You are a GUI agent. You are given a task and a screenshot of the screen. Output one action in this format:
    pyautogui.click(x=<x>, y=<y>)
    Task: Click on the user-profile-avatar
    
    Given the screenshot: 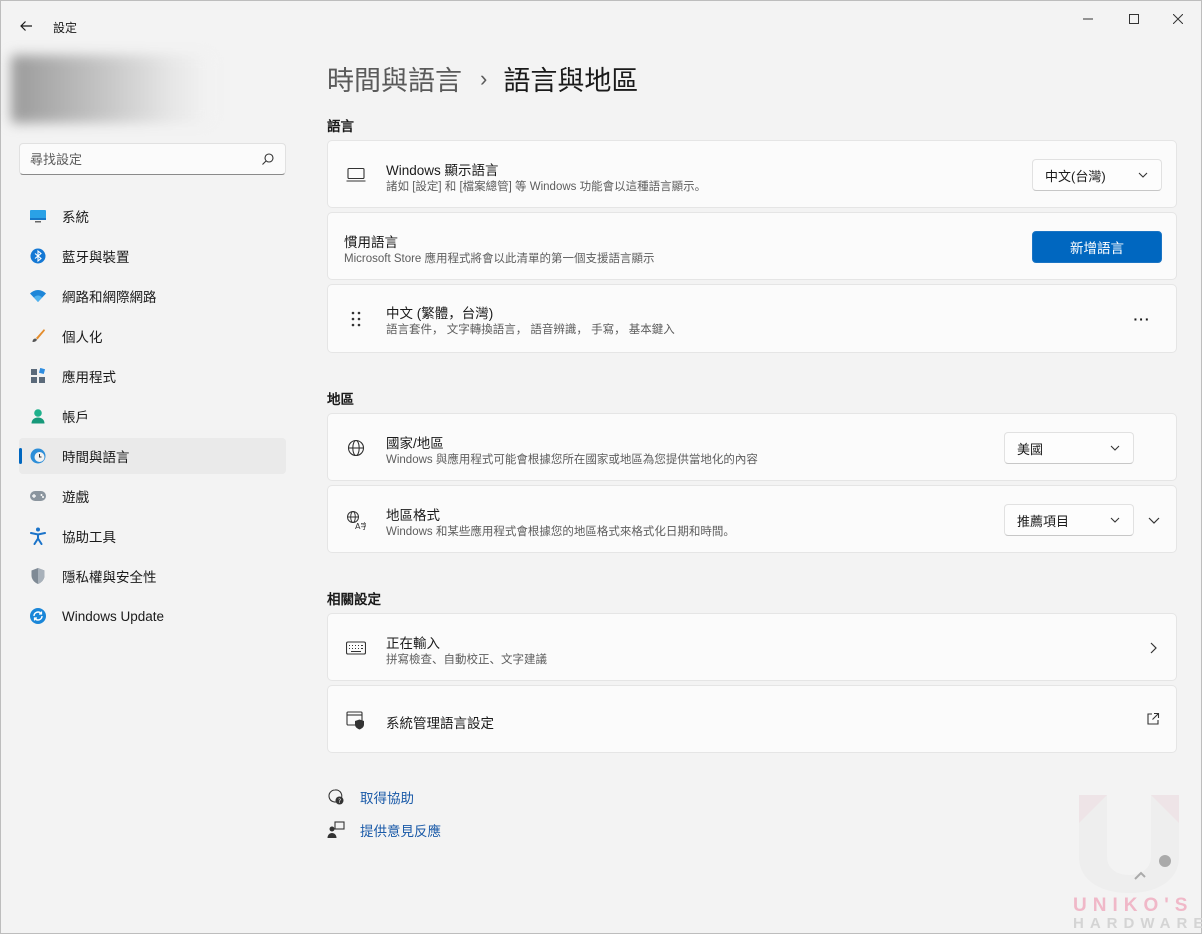 What is the action you would take?
    pyautogui.click(x=111, y=89)
    